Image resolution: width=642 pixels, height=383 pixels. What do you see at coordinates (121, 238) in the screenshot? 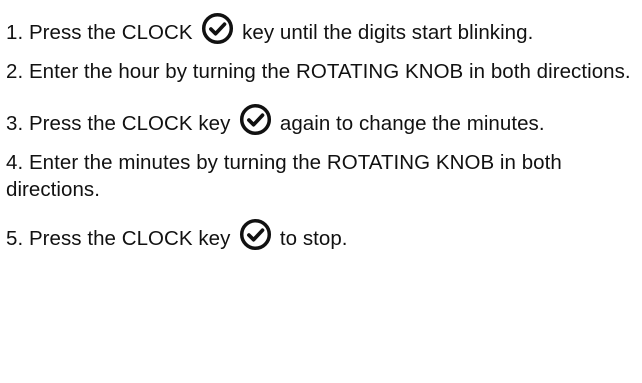
I see `step-5-text-before: 5. Press the CLOCK key` at bounding box center [121, 238].